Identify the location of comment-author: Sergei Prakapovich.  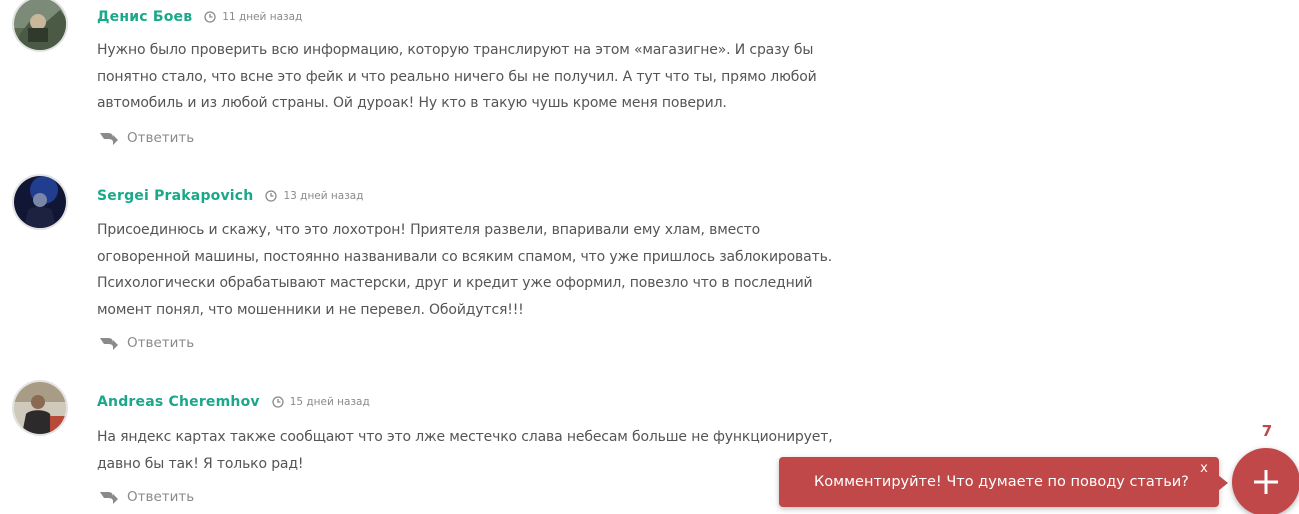
(175, 196).